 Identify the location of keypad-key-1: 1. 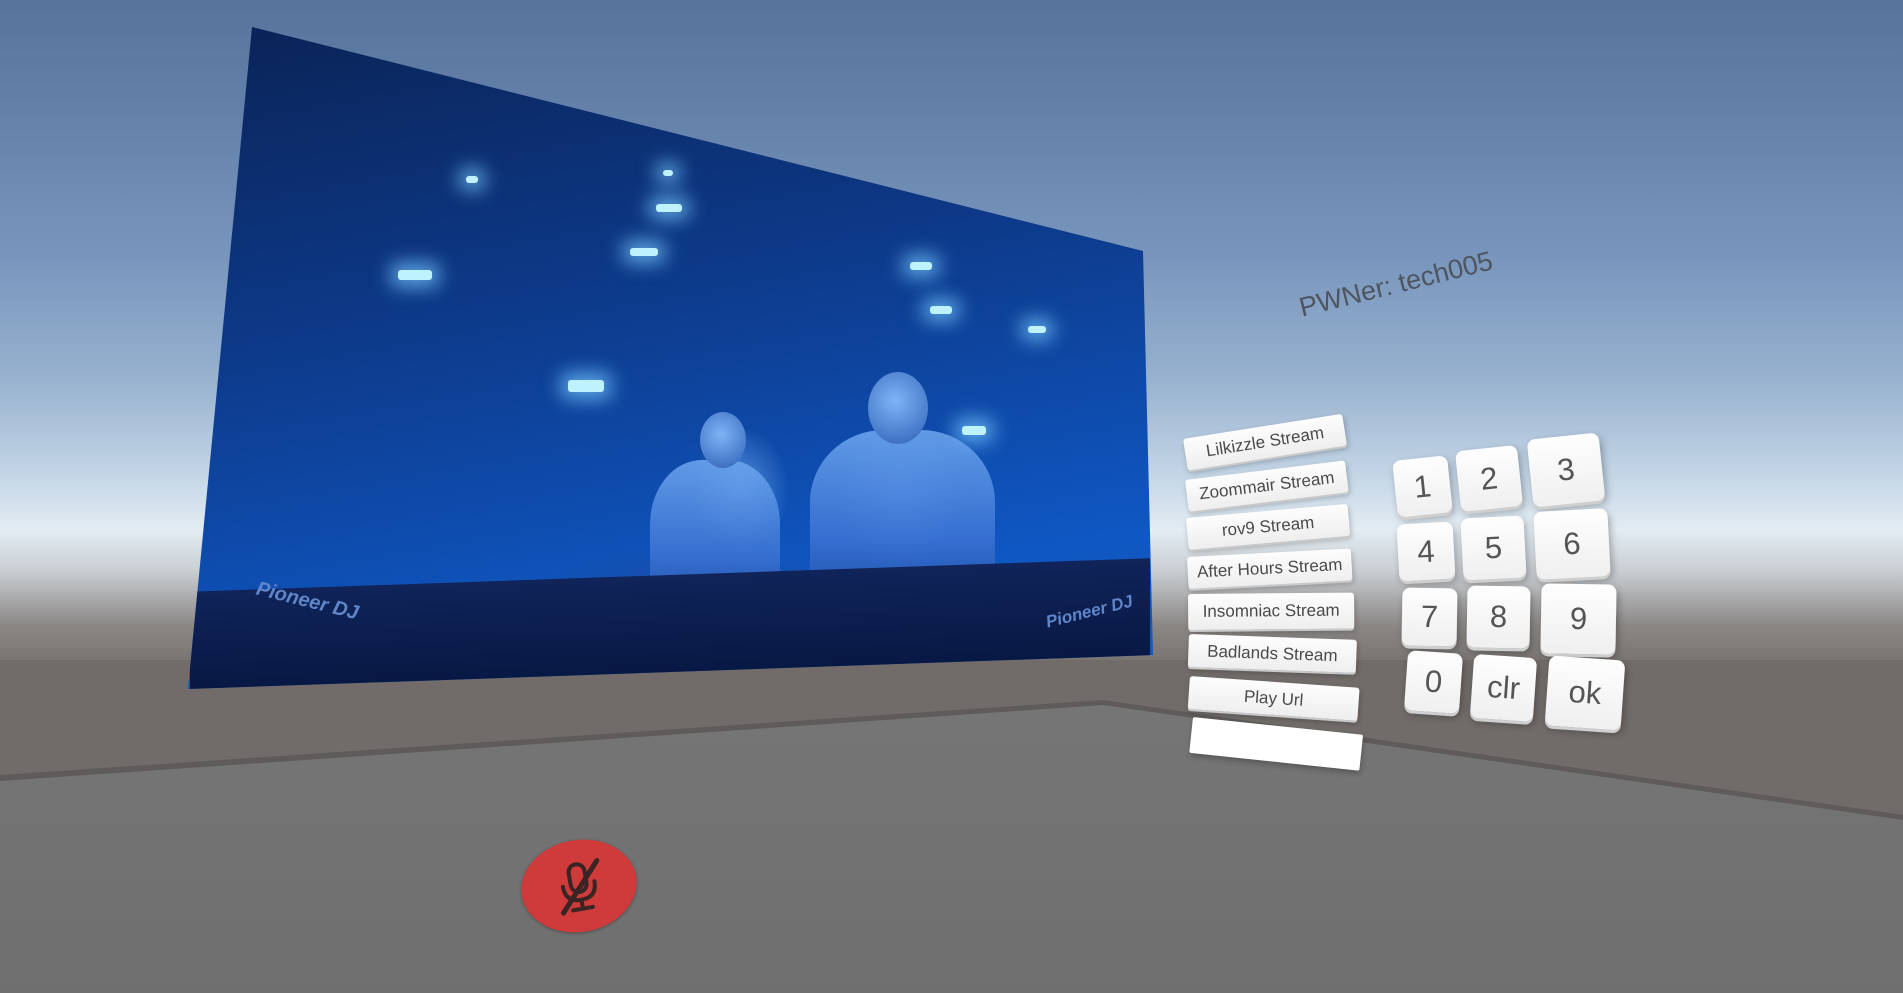
(1422, 486).